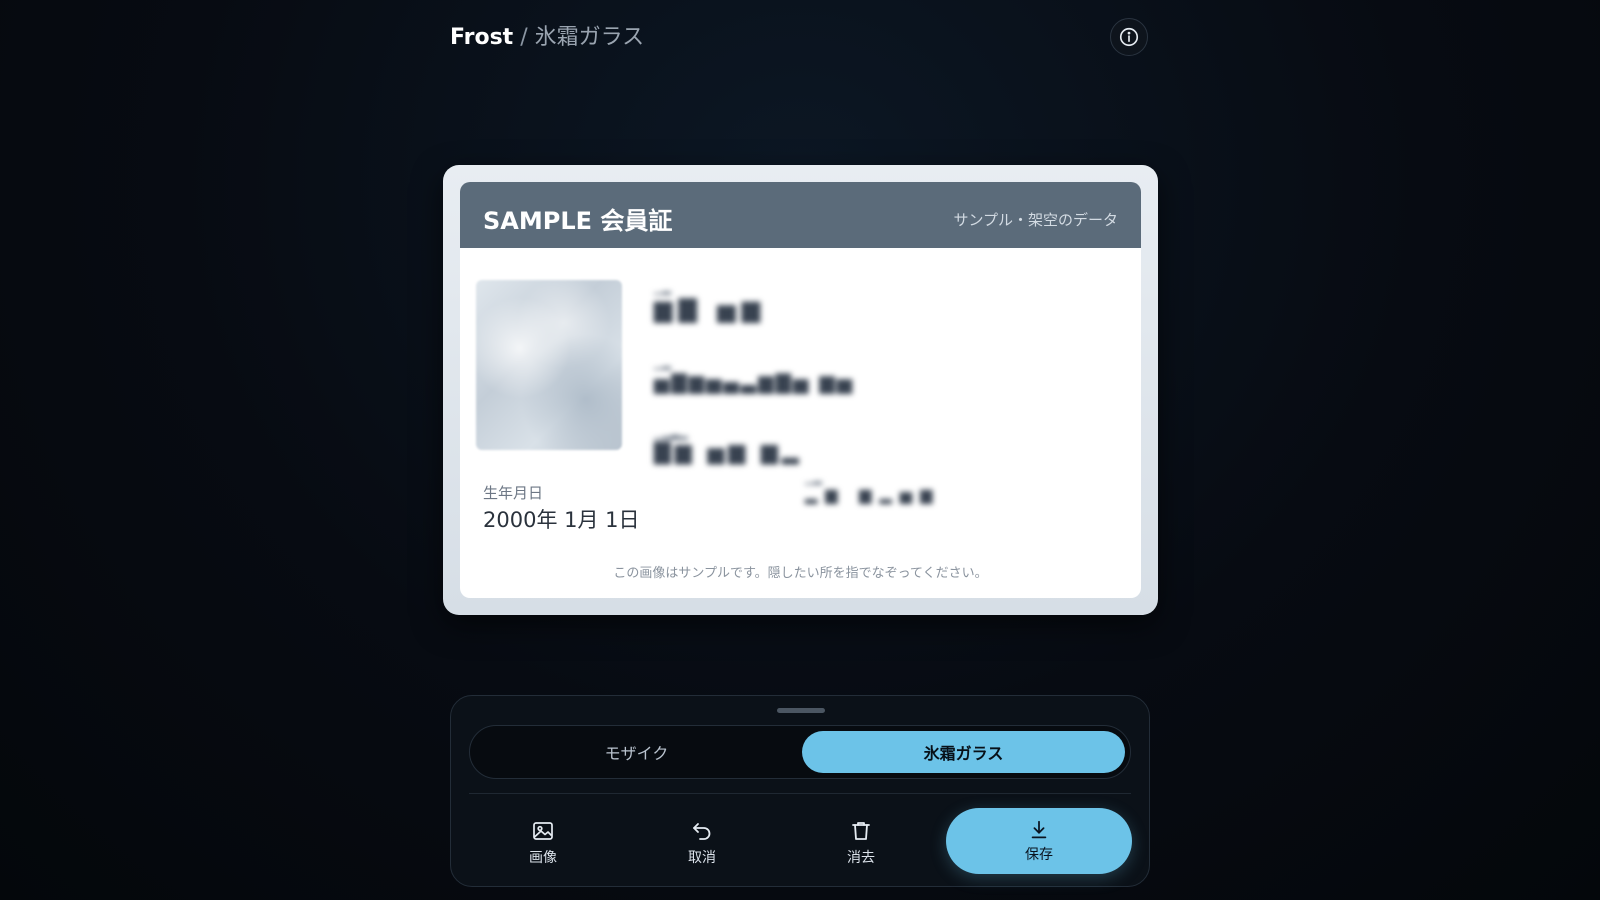  What do you see at coordinates (1039, 854) in the screenshot?
I see `save-button-label: 保存` at bounding box center [1039, 854].